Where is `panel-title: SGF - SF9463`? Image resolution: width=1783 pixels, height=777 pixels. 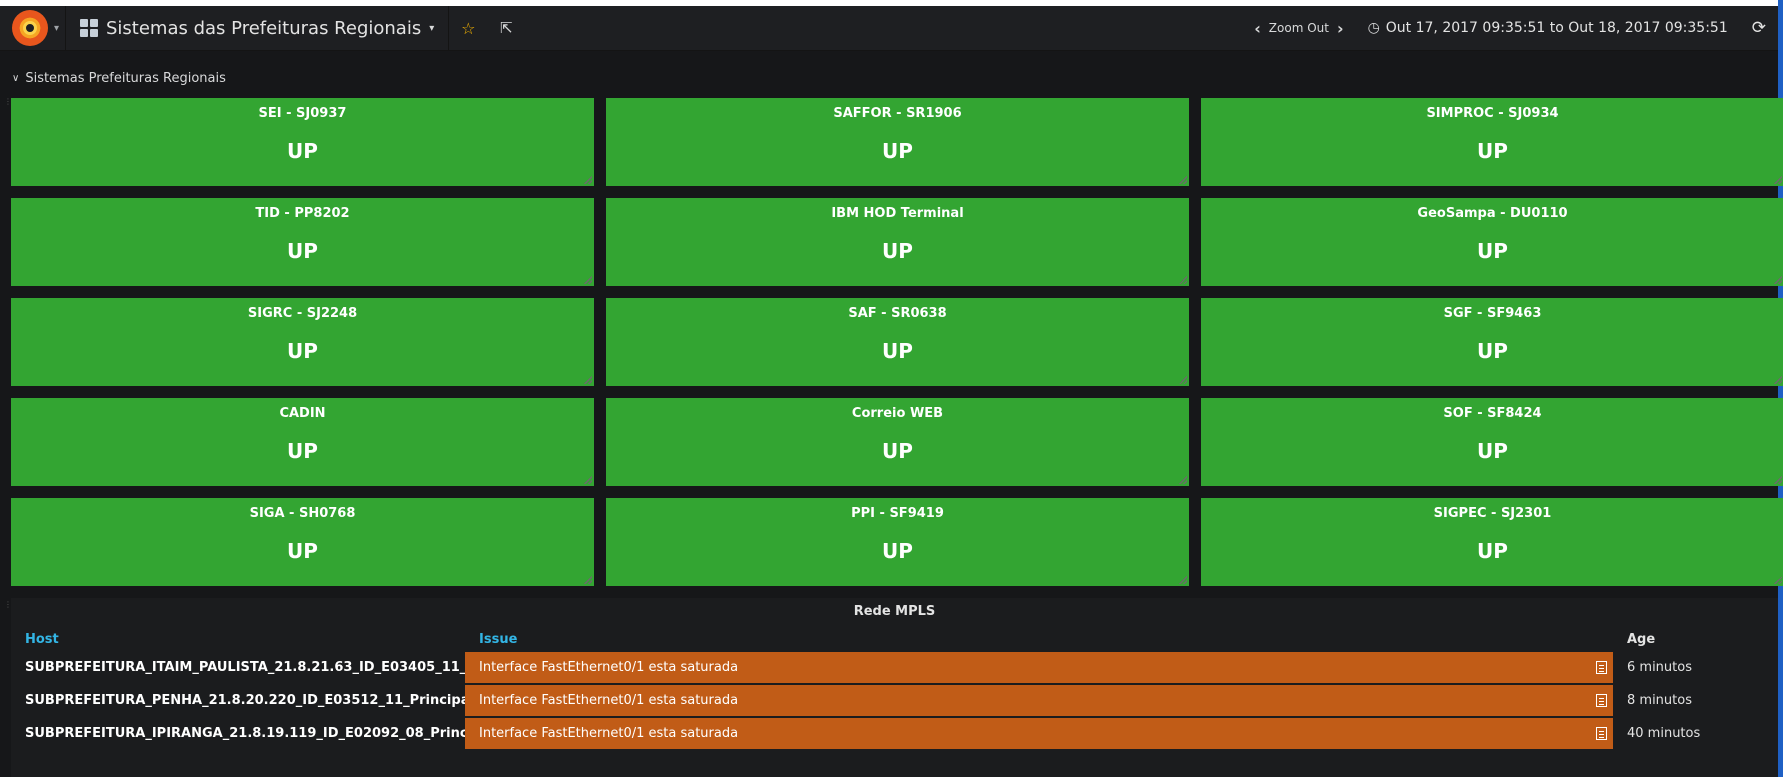 panel-title: SGF - SF9463 is located at coordinates (1492, 313).